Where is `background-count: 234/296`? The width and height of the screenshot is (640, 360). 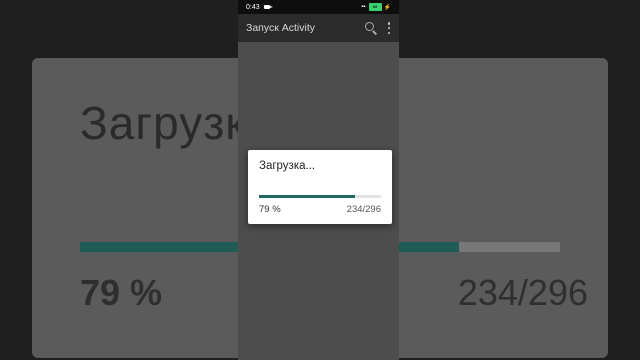 background-count: 234/296 is located at coordinates (522, 292).